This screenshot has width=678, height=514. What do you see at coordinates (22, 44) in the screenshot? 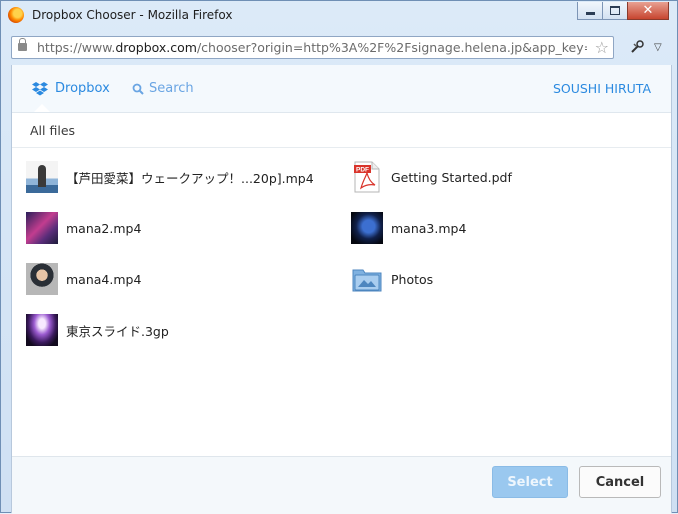
I see `lock-icon` at bounding box center [22, 44].